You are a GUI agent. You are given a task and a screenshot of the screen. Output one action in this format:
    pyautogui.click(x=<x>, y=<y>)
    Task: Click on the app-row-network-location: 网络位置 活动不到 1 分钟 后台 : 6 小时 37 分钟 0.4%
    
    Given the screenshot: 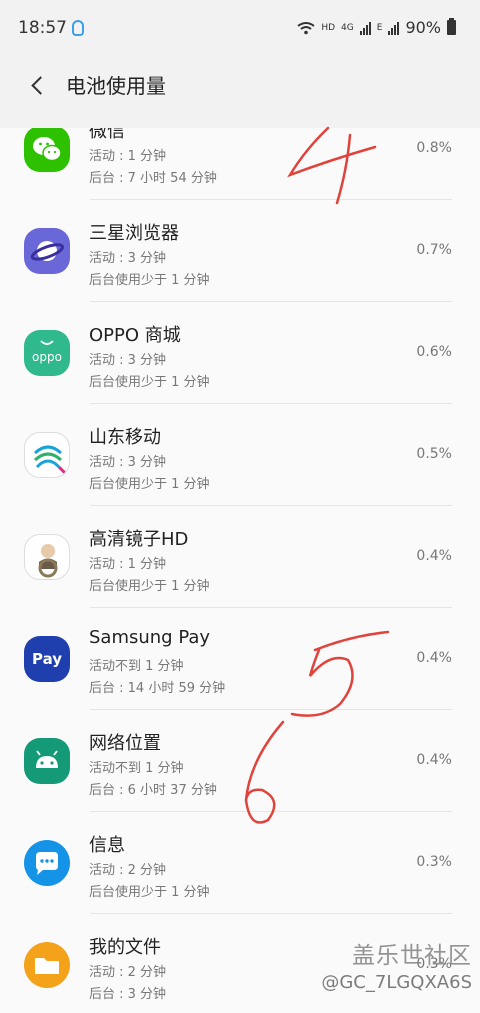 What is the action you would take?
    pyautogui.click(x=240, y=761)
    